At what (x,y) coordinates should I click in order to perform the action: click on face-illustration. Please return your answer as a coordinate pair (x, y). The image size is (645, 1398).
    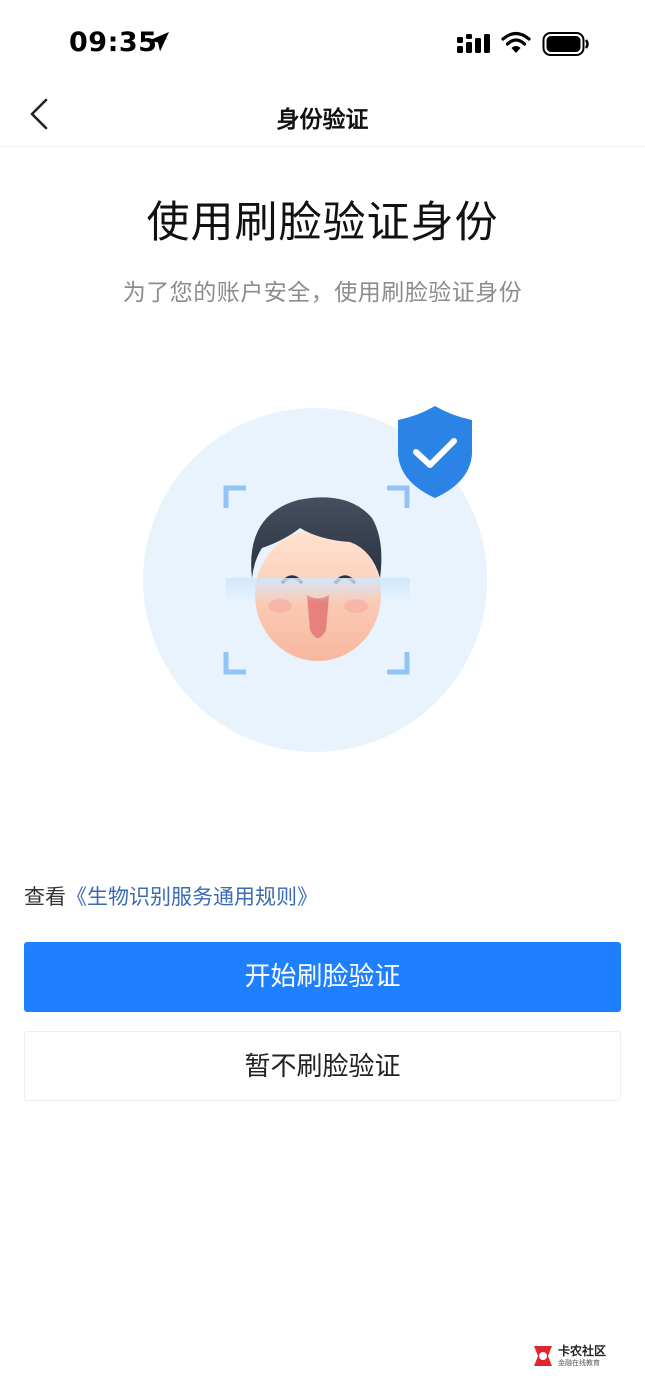
    Looking at the image, I should click on (315, 579).